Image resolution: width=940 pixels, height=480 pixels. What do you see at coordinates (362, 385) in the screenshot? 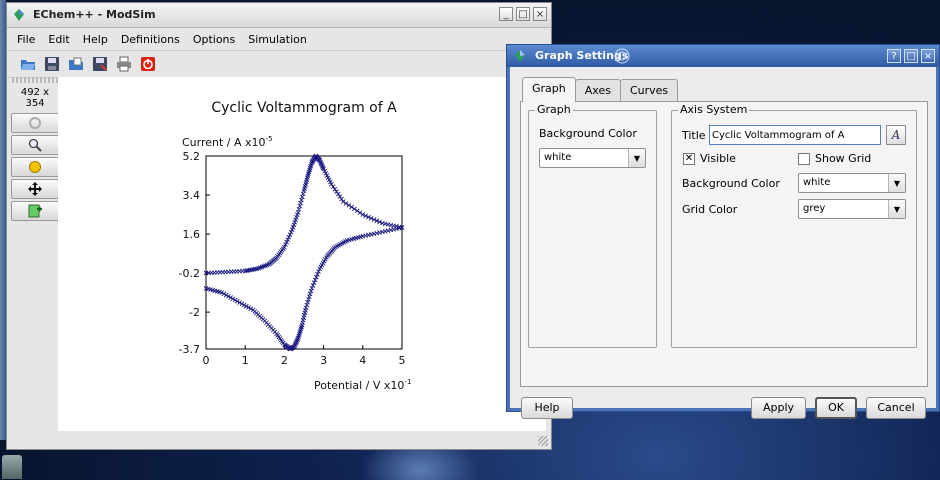
I see `x-axis-label: Potential / V x10-1` at bounding box center [362, 385].